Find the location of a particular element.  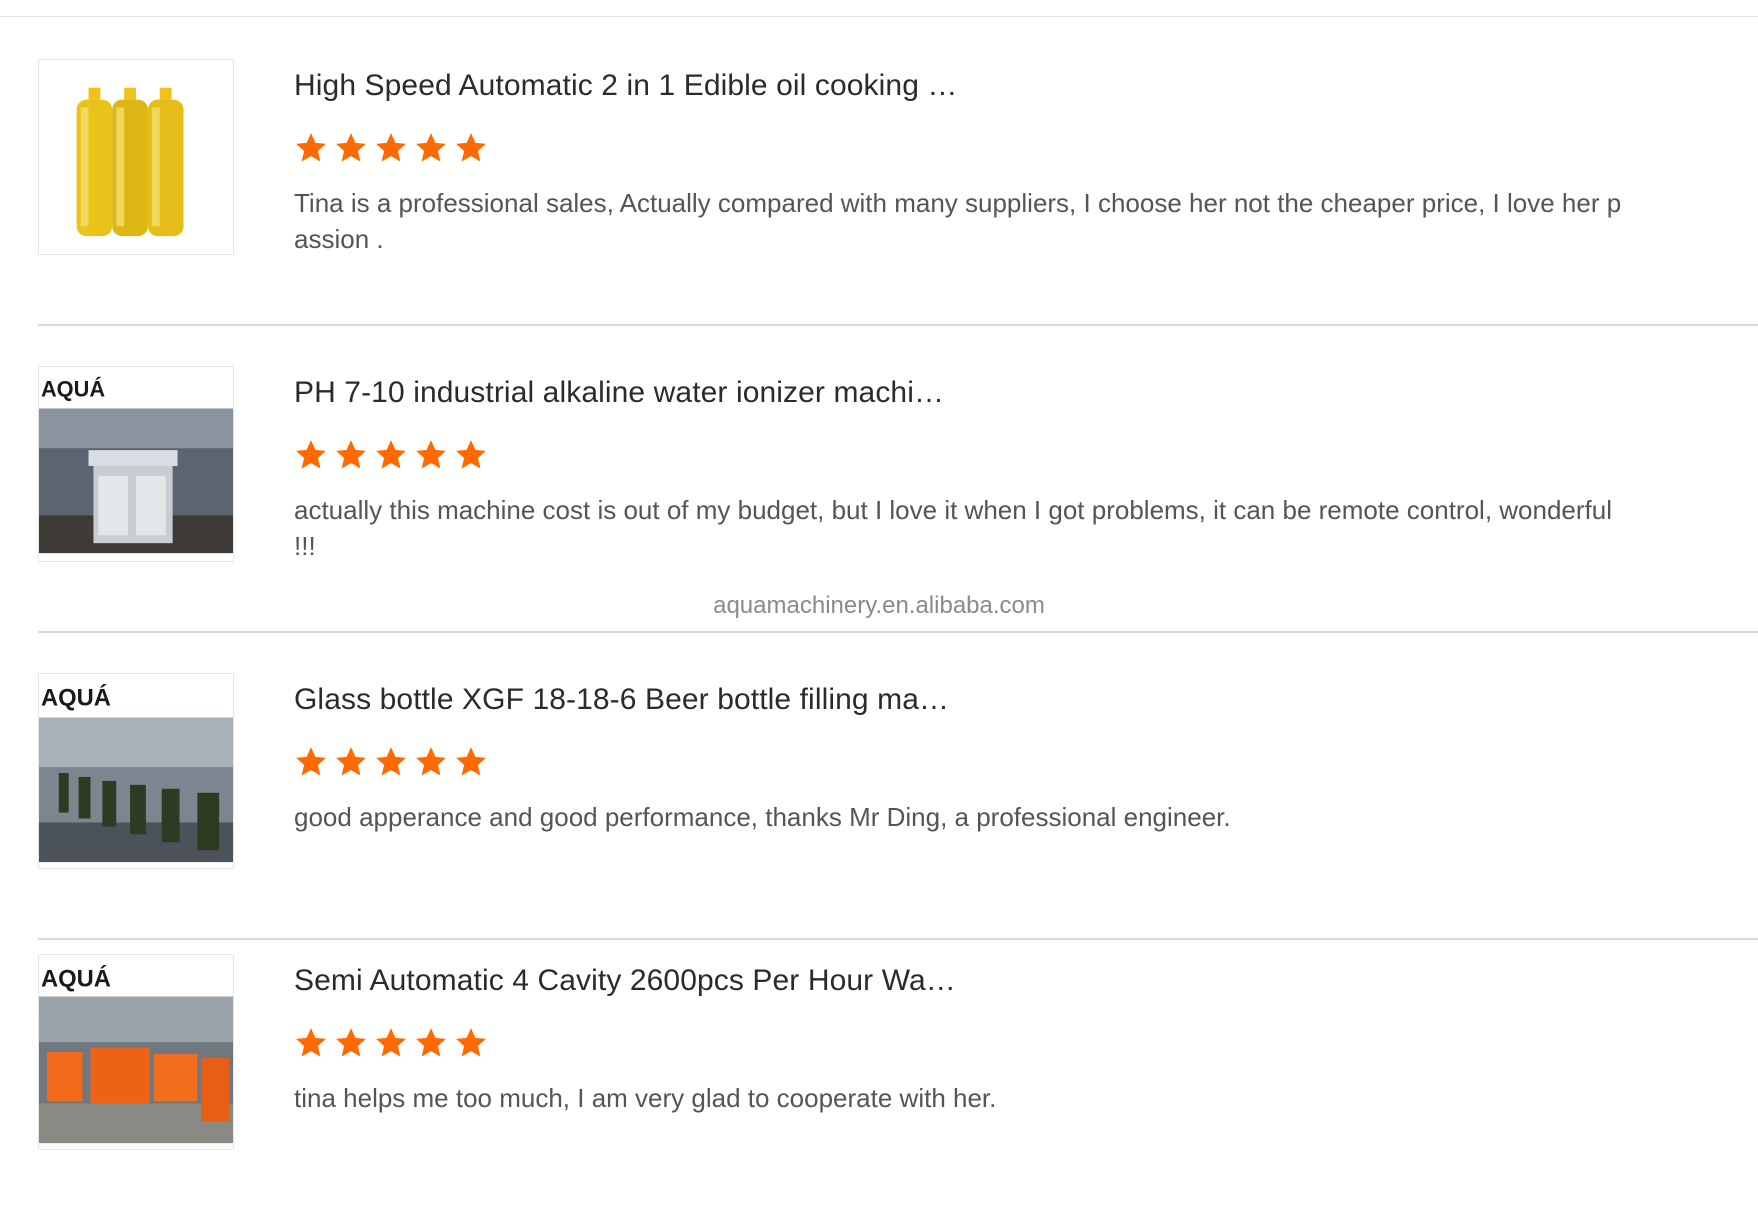

blow-molding-machine-image: AQUÁ is located at coordinates (136, 1052).